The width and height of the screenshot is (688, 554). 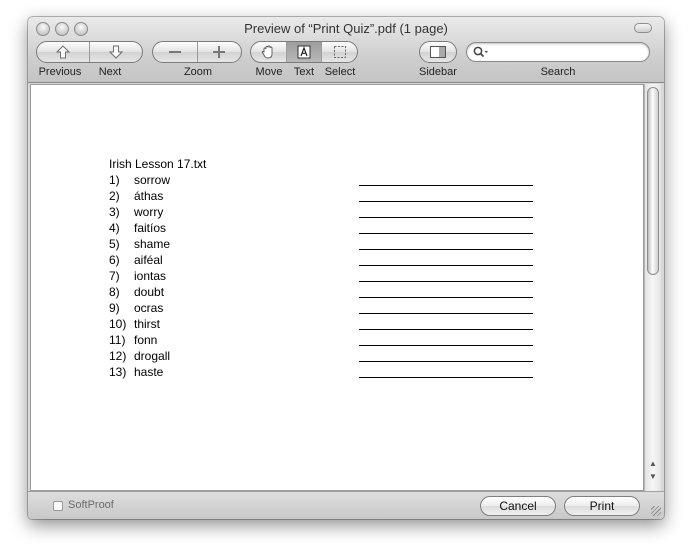 What do you see at coordinates (602, 506) in the screenshot?
I see `print-button: Print` at bounding box center [602, 506].